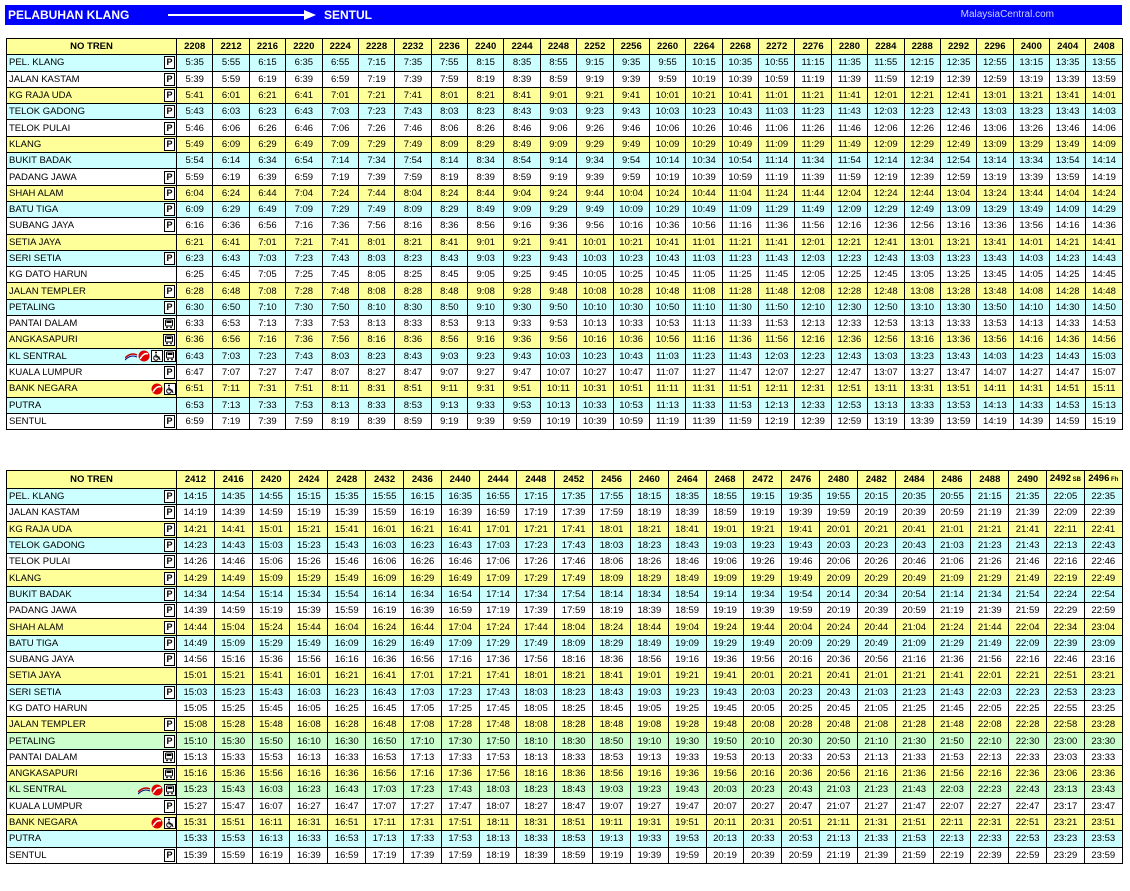 Image resolution: width=1130 pixels, height=891 pixels. I want to click on departure-time: 6:15, so click(267, 63).